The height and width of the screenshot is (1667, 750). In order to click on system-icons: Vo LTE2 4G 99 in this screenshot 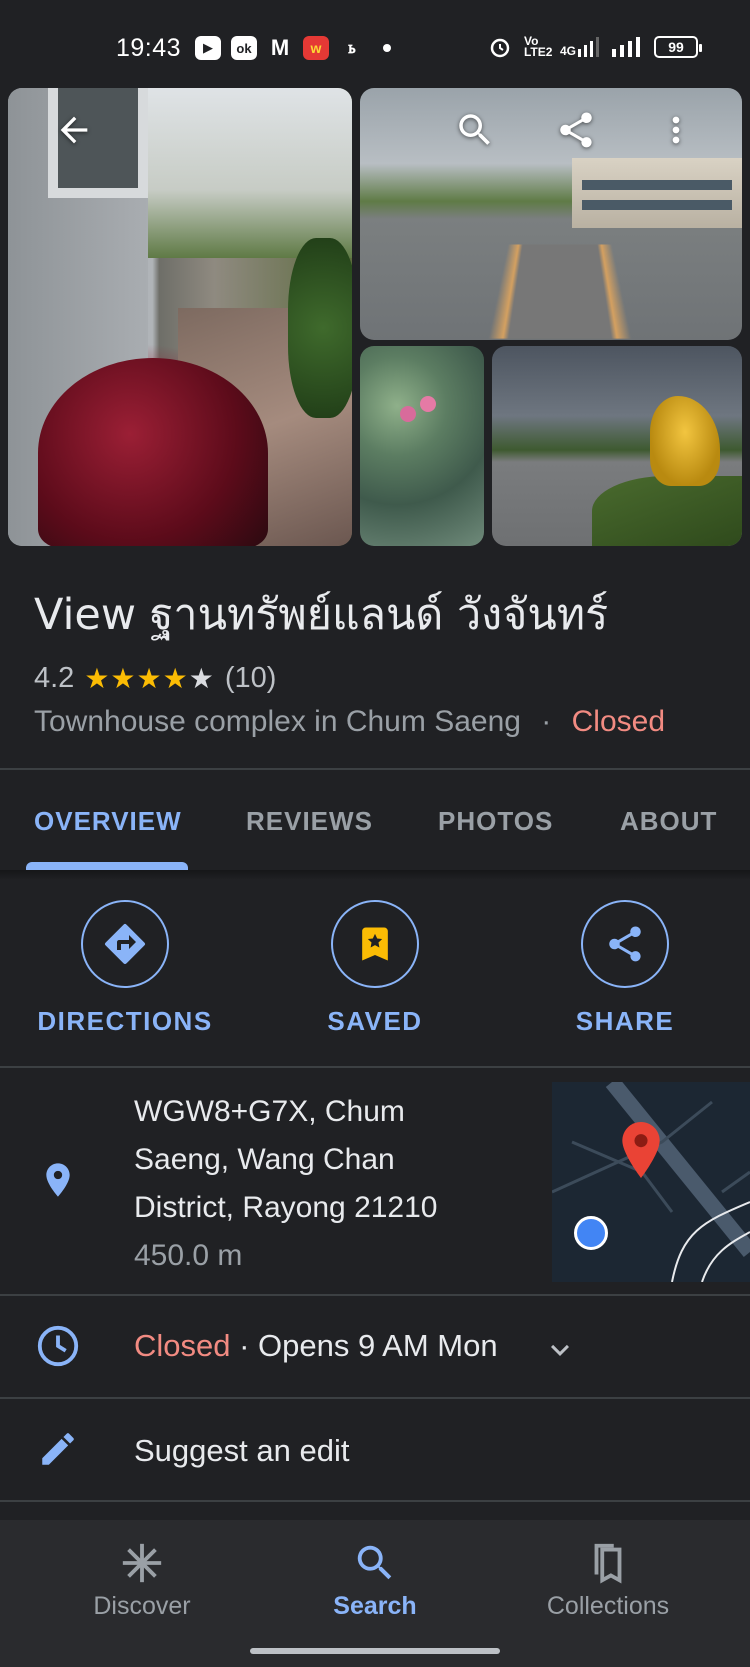, I will do `click(595, 46)`.